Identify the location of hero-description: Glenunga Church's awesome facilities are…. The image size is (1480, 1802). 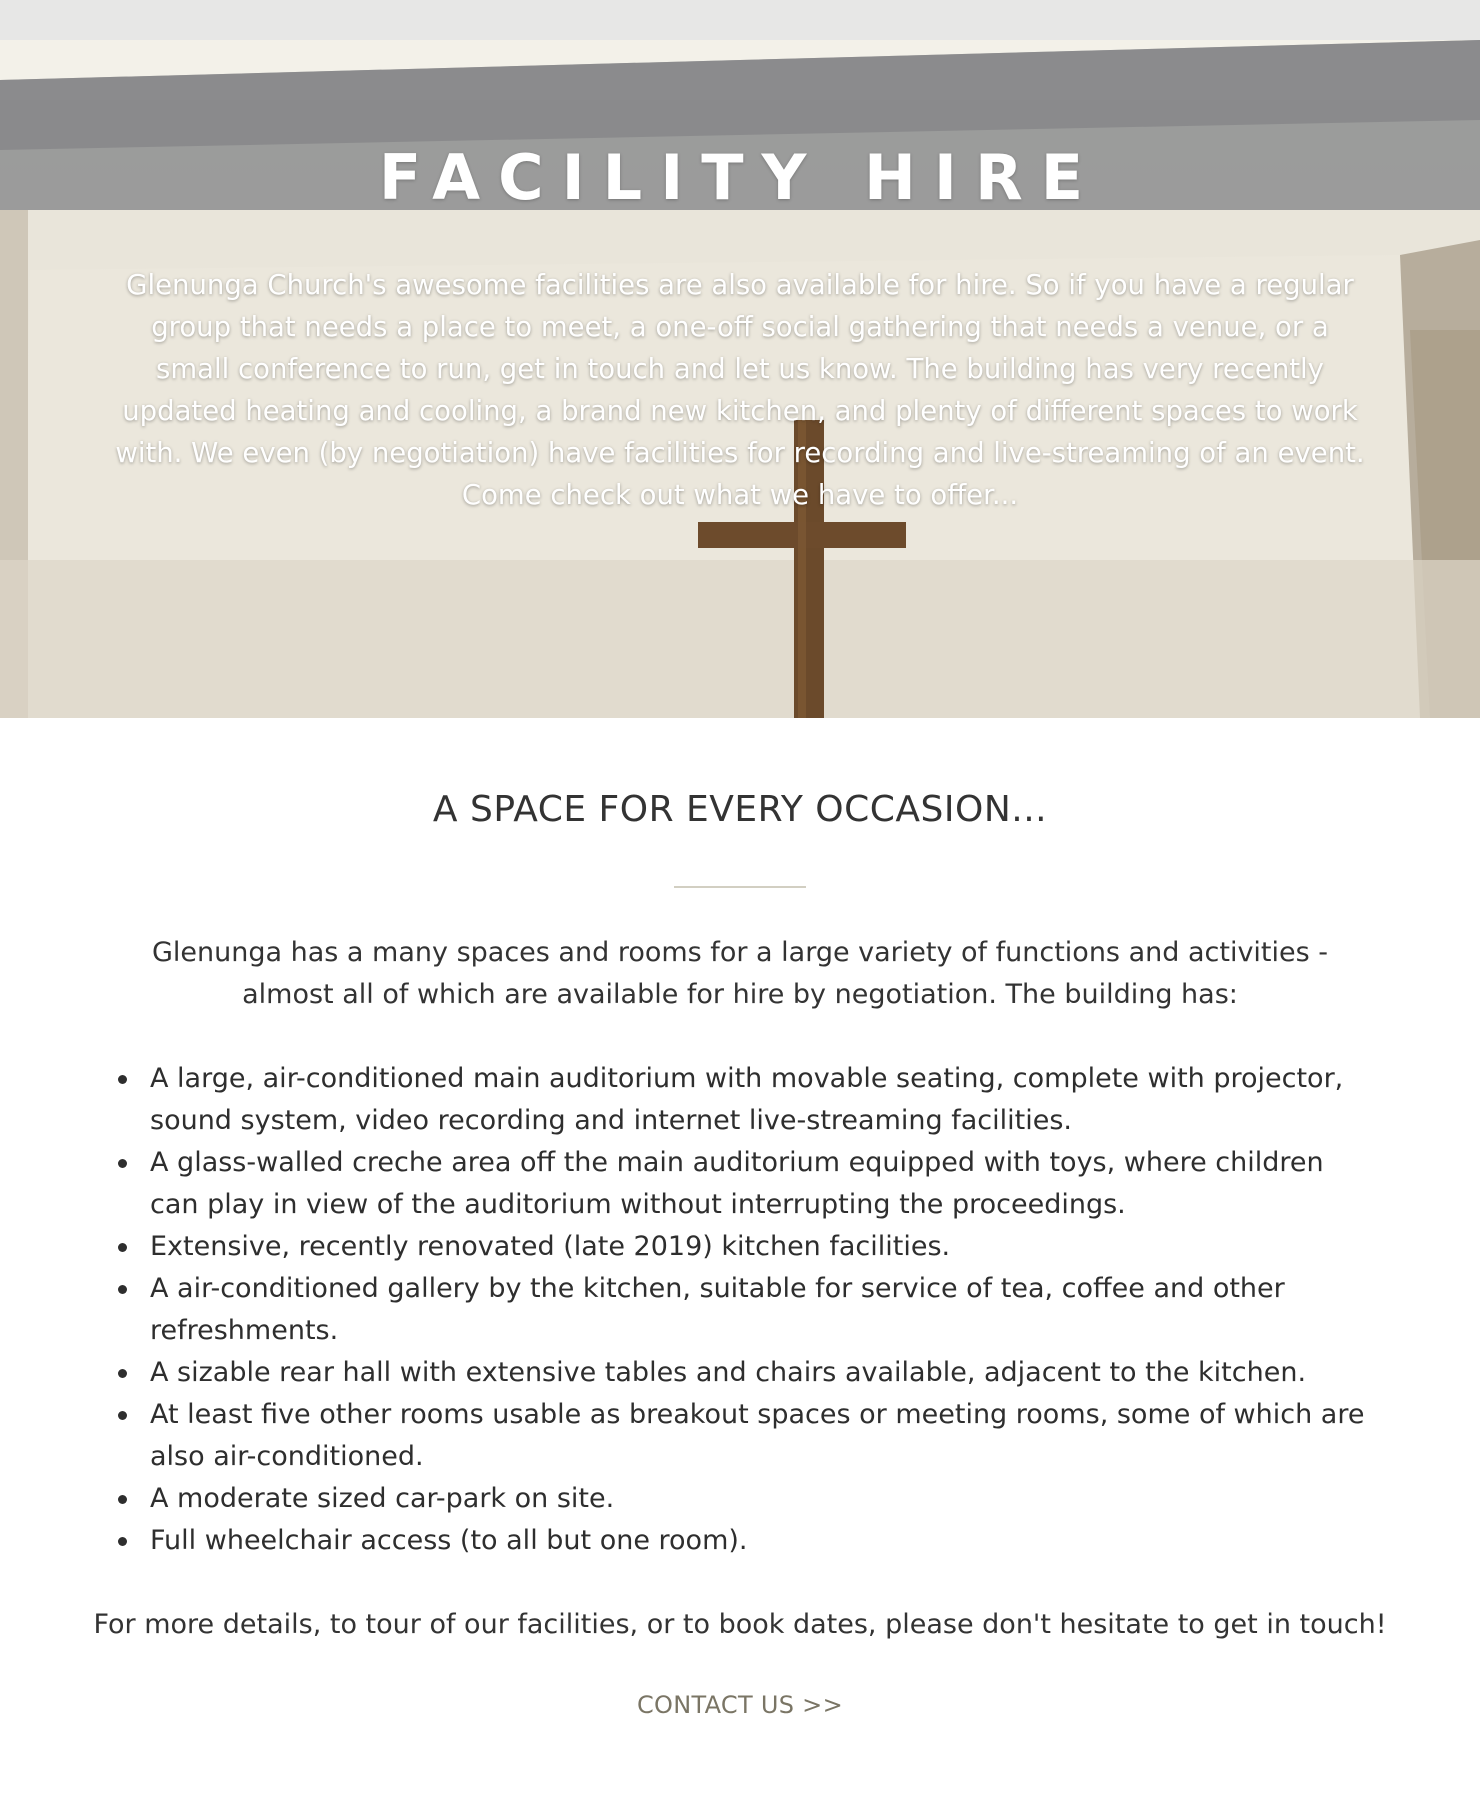
(740, 390).